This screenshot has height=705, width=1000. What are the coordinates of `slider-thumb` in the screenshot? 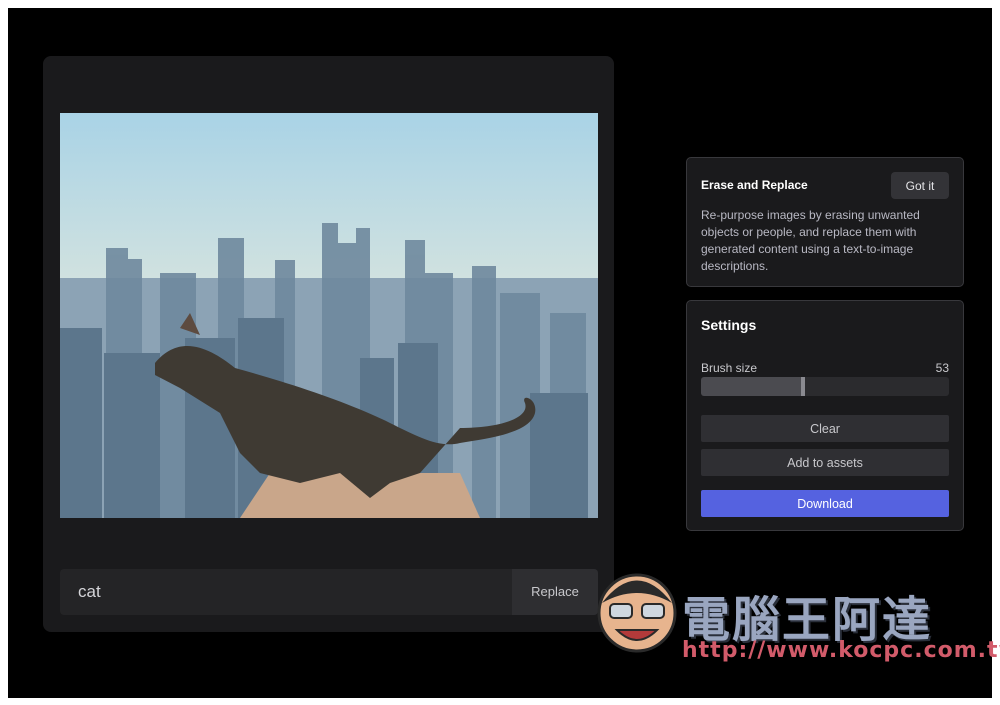 It's located at (802, 386).